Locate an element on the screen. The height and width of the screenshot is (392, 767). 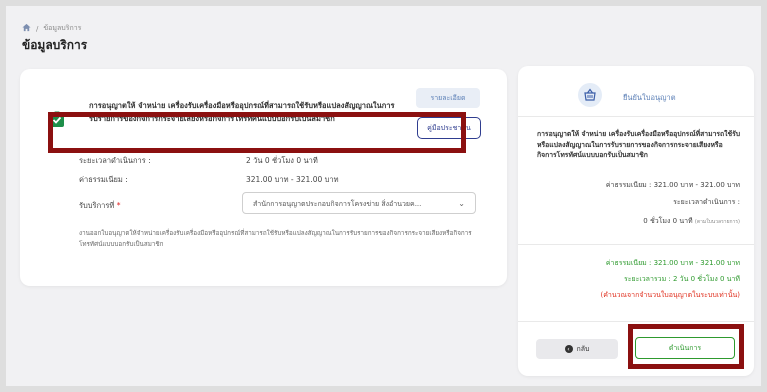
confirm-license-heading: ยืนยันใบอนุญาต is located at coordinates (649, 97).